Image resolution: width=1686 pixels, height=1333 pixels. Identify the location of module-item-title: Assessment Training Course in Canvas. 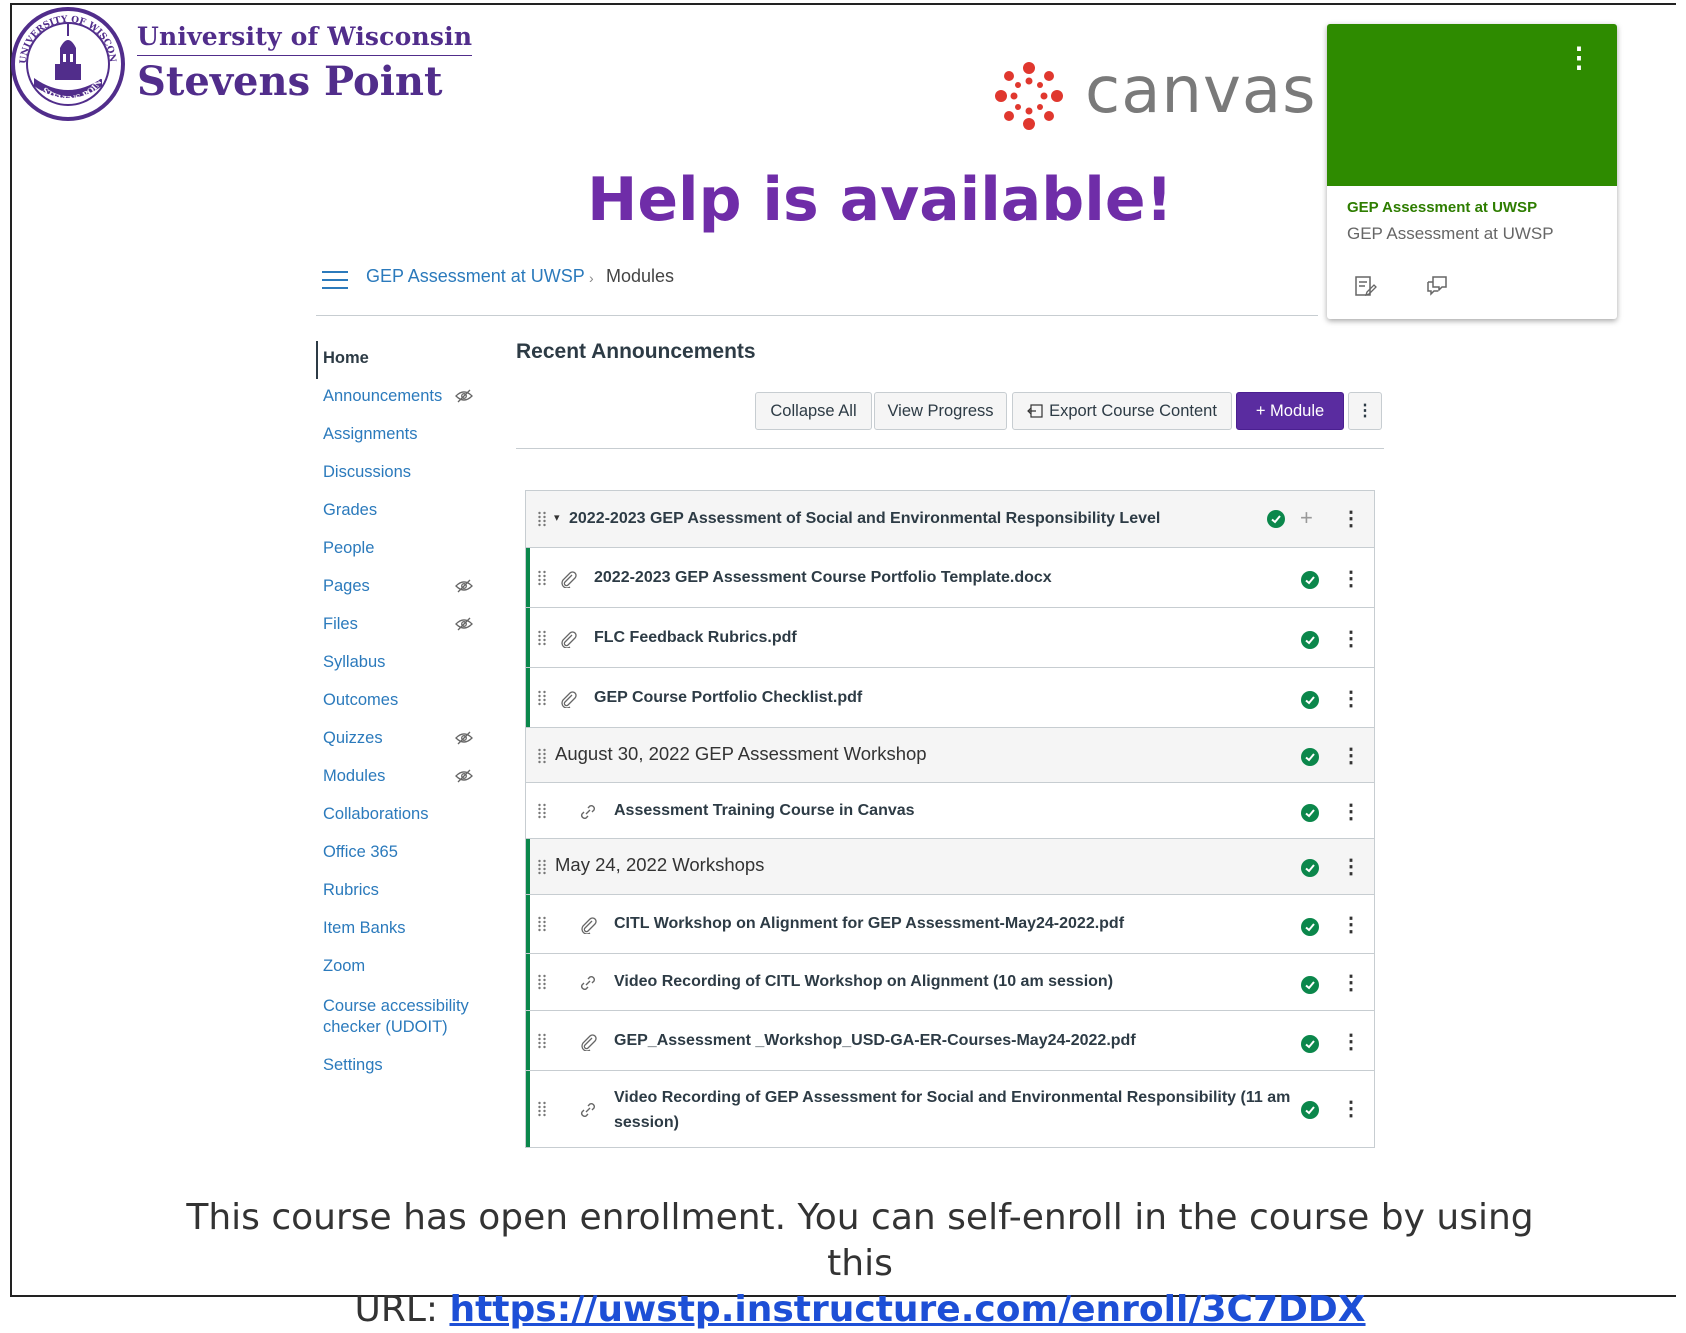
(764, 811).